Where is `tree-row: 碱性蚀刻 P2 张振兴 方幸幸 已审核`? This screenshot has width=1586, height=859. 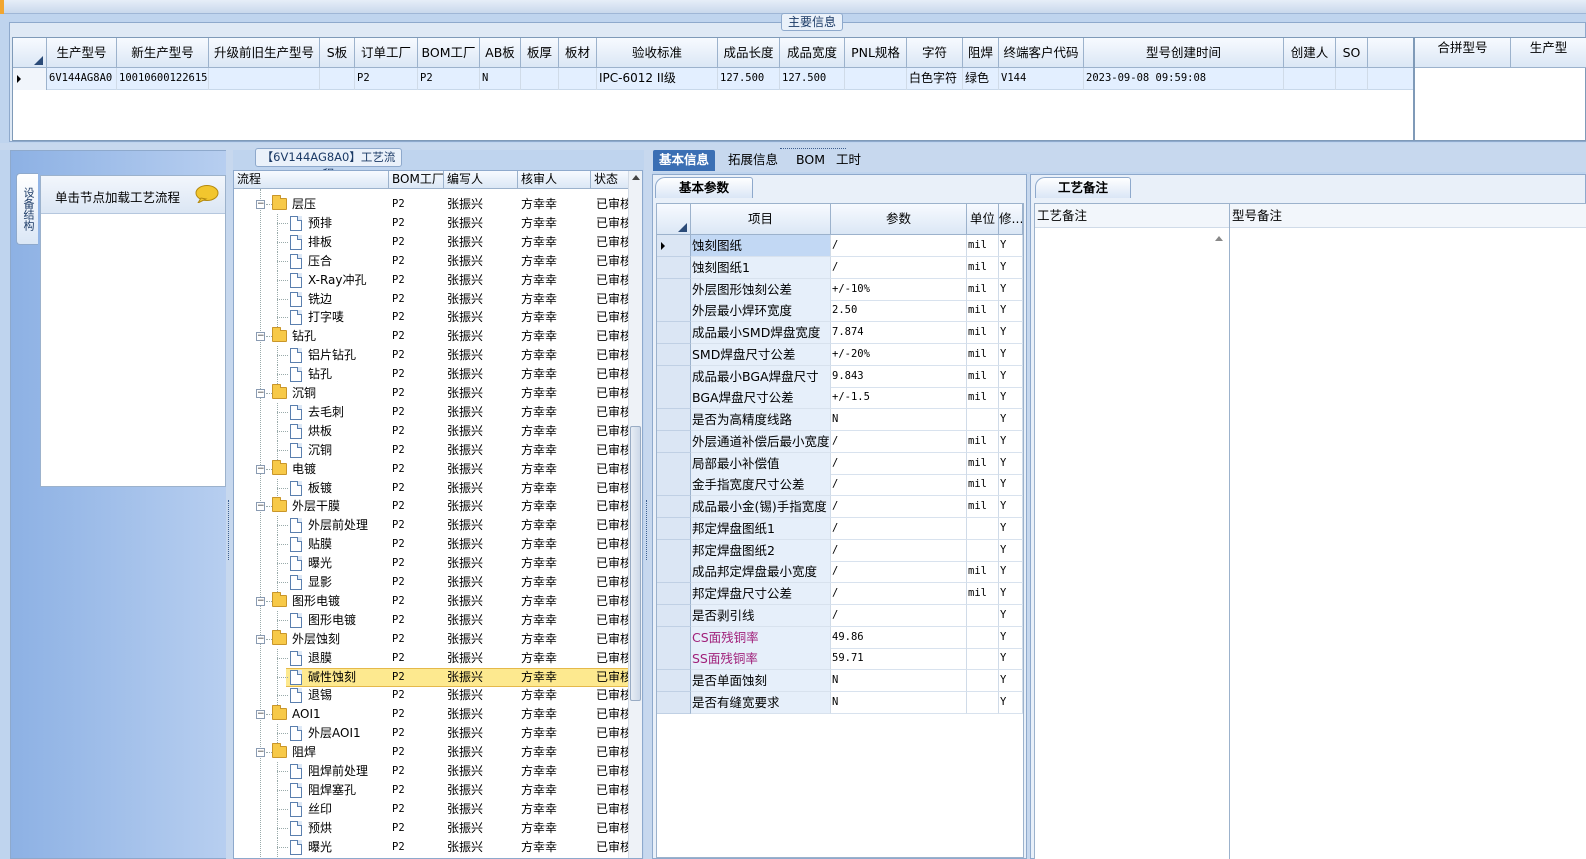
tree-row: 碱性蚀刻 P2 张振兴 方幸幸 已审核 is located at coordinates (431, 677).